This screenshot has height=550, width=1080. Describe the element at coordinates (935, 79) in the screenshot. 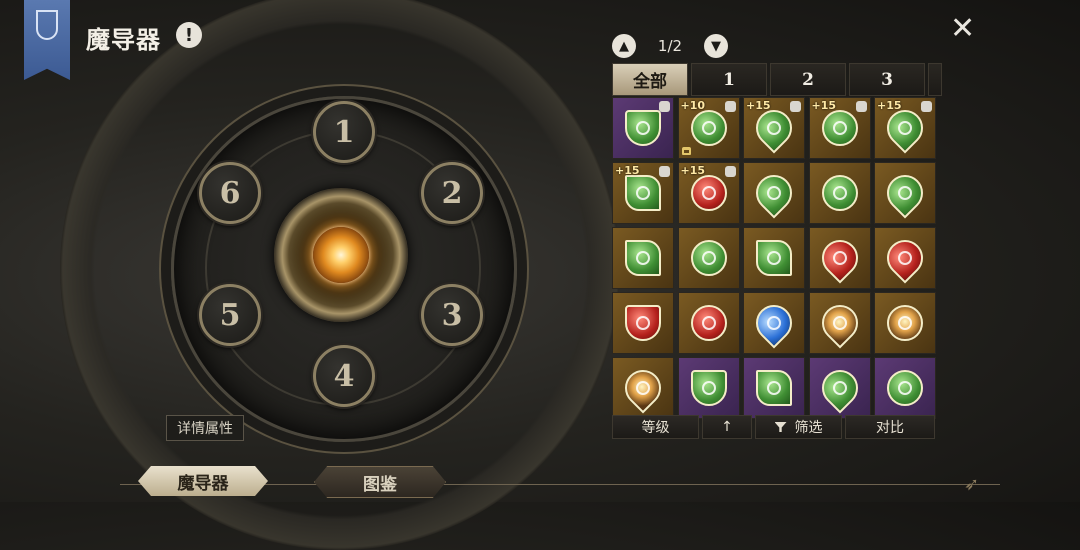

I see `tab-more` at that location.